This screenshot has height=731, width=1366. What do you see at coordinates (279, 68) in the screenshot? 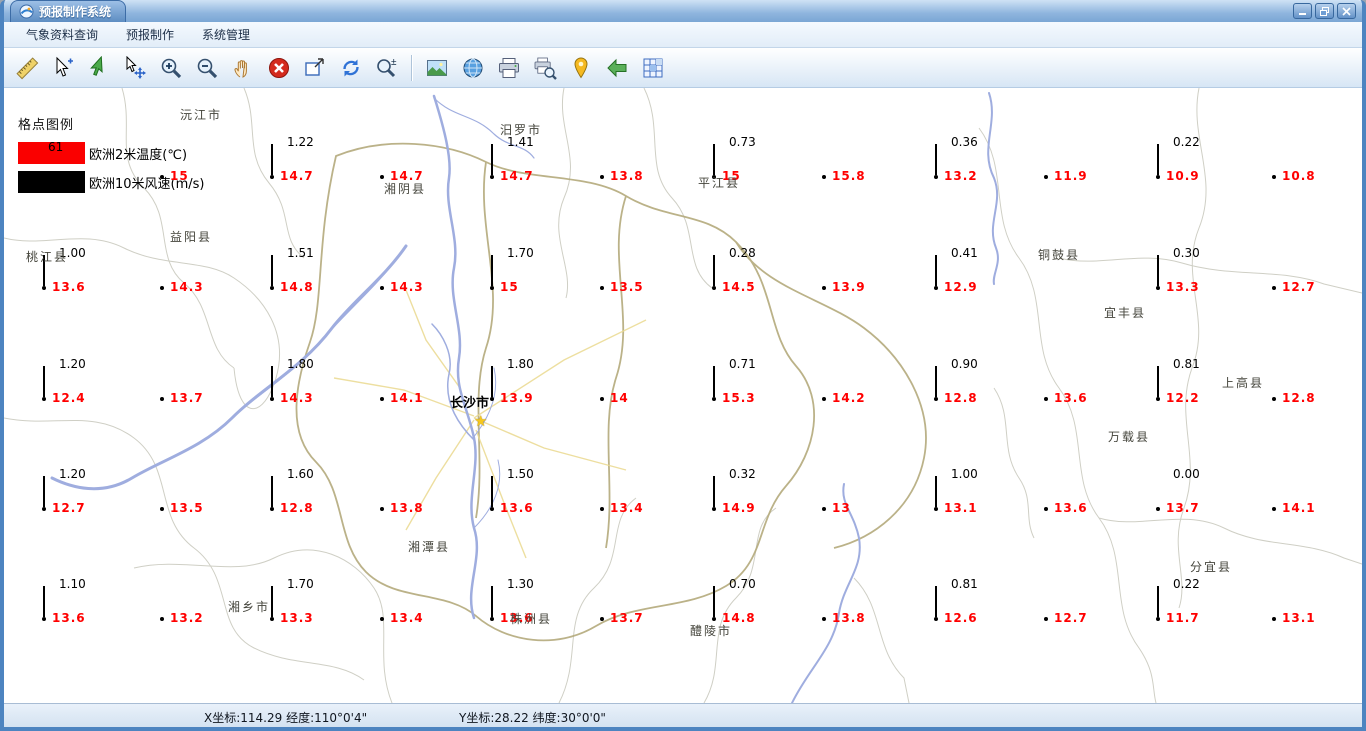
I see `stop-icon` at bounding box center [279, 68].